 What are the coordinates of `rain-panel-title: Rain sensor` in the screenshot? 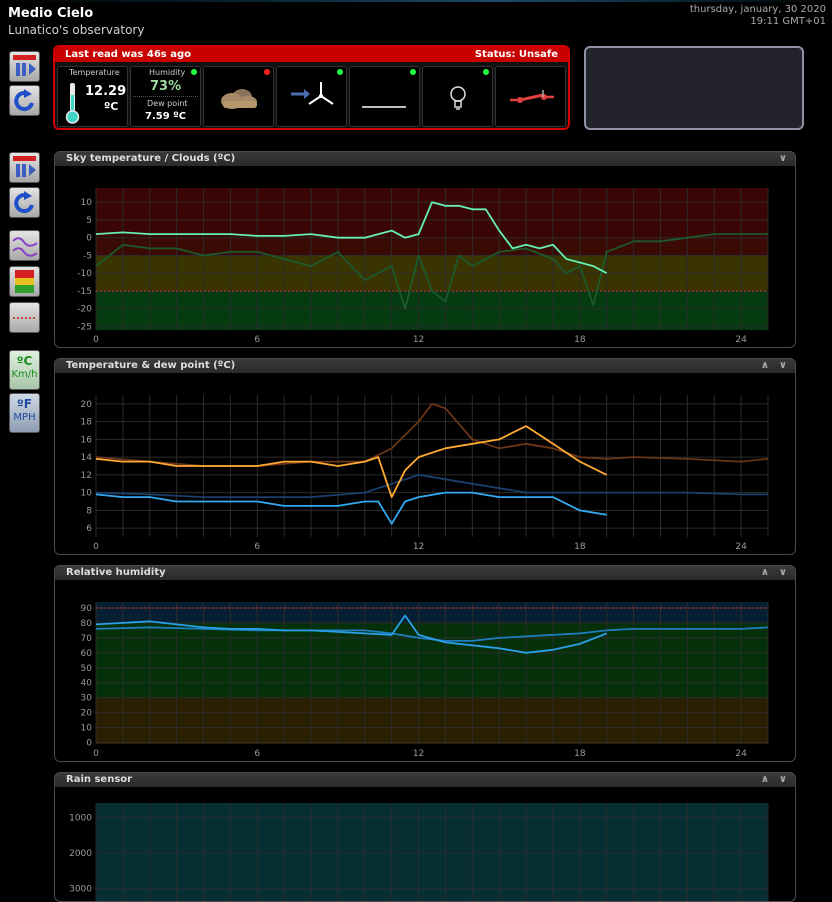 It's located at (99, 779).